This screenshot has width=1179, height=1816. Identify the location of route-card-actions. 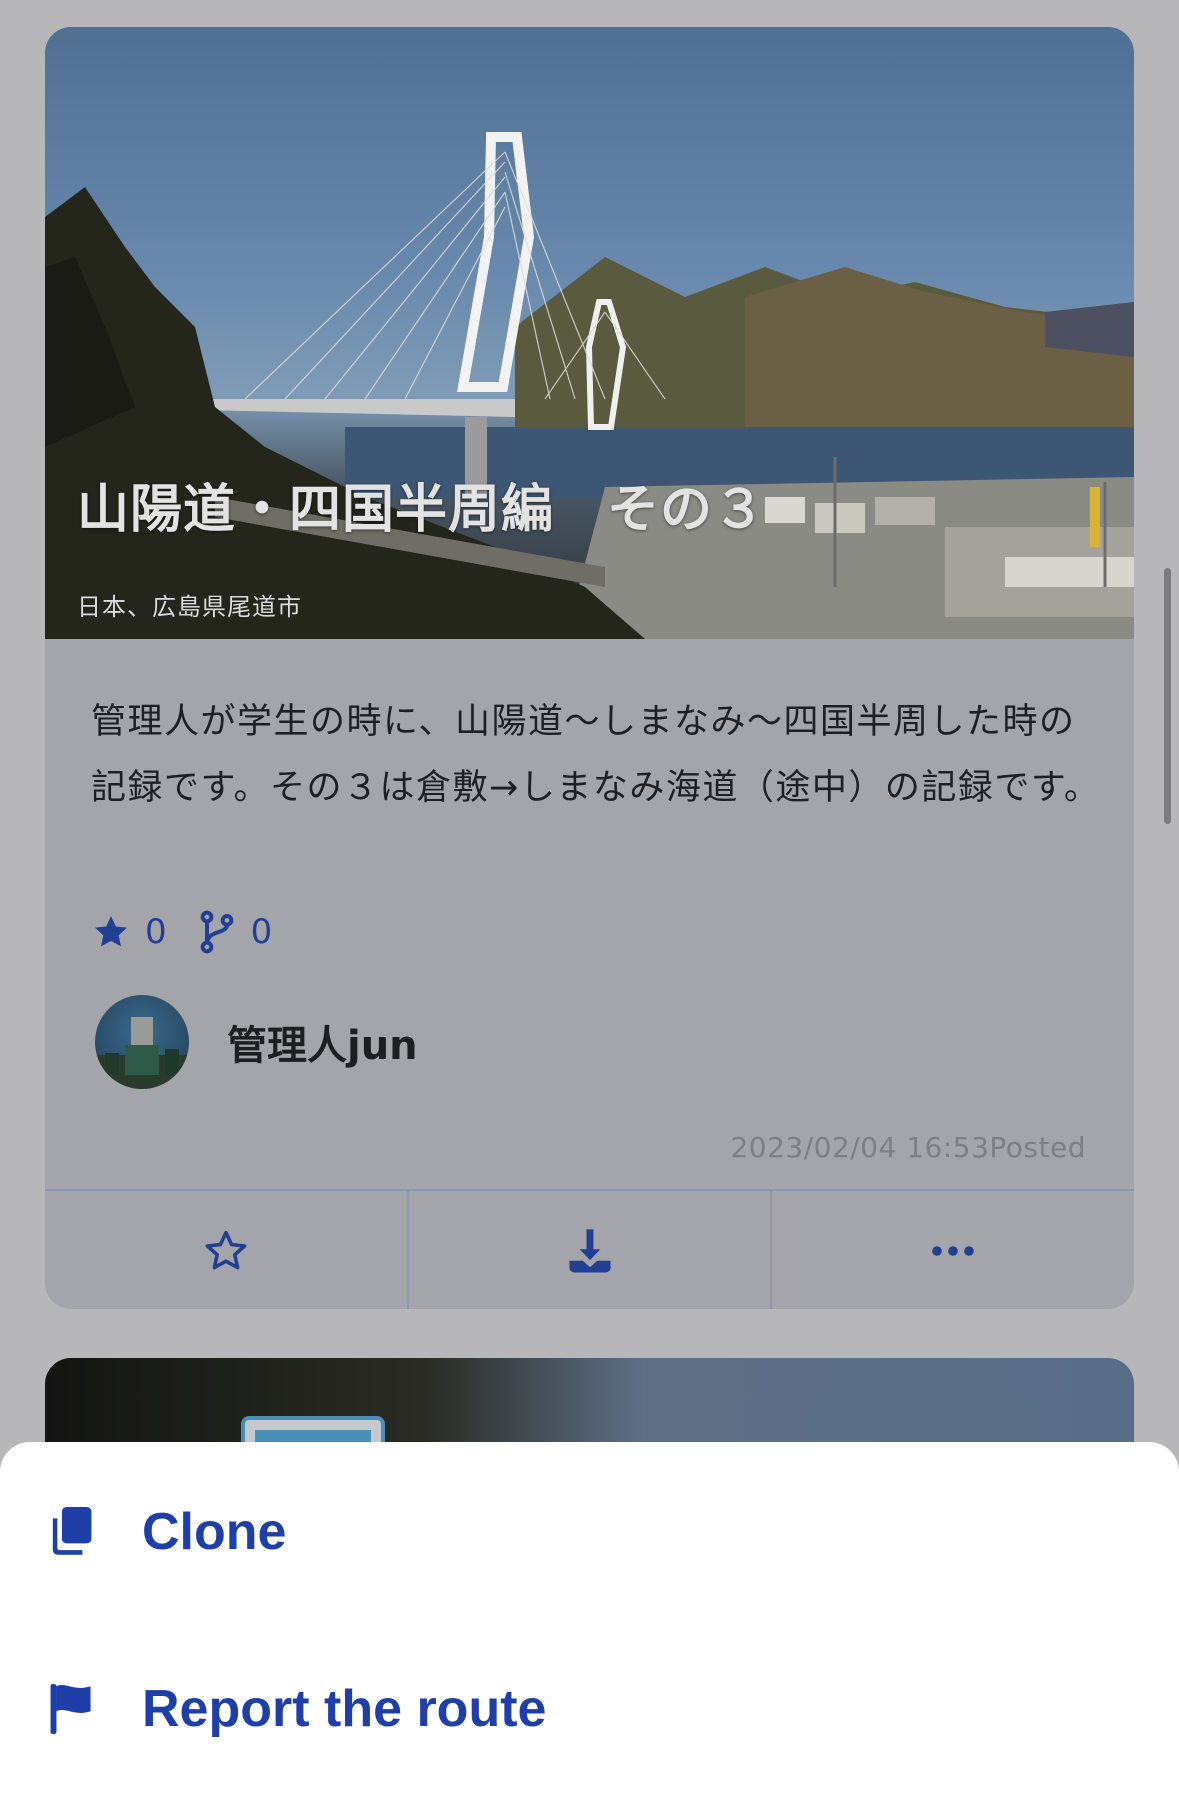
(589, 1249).